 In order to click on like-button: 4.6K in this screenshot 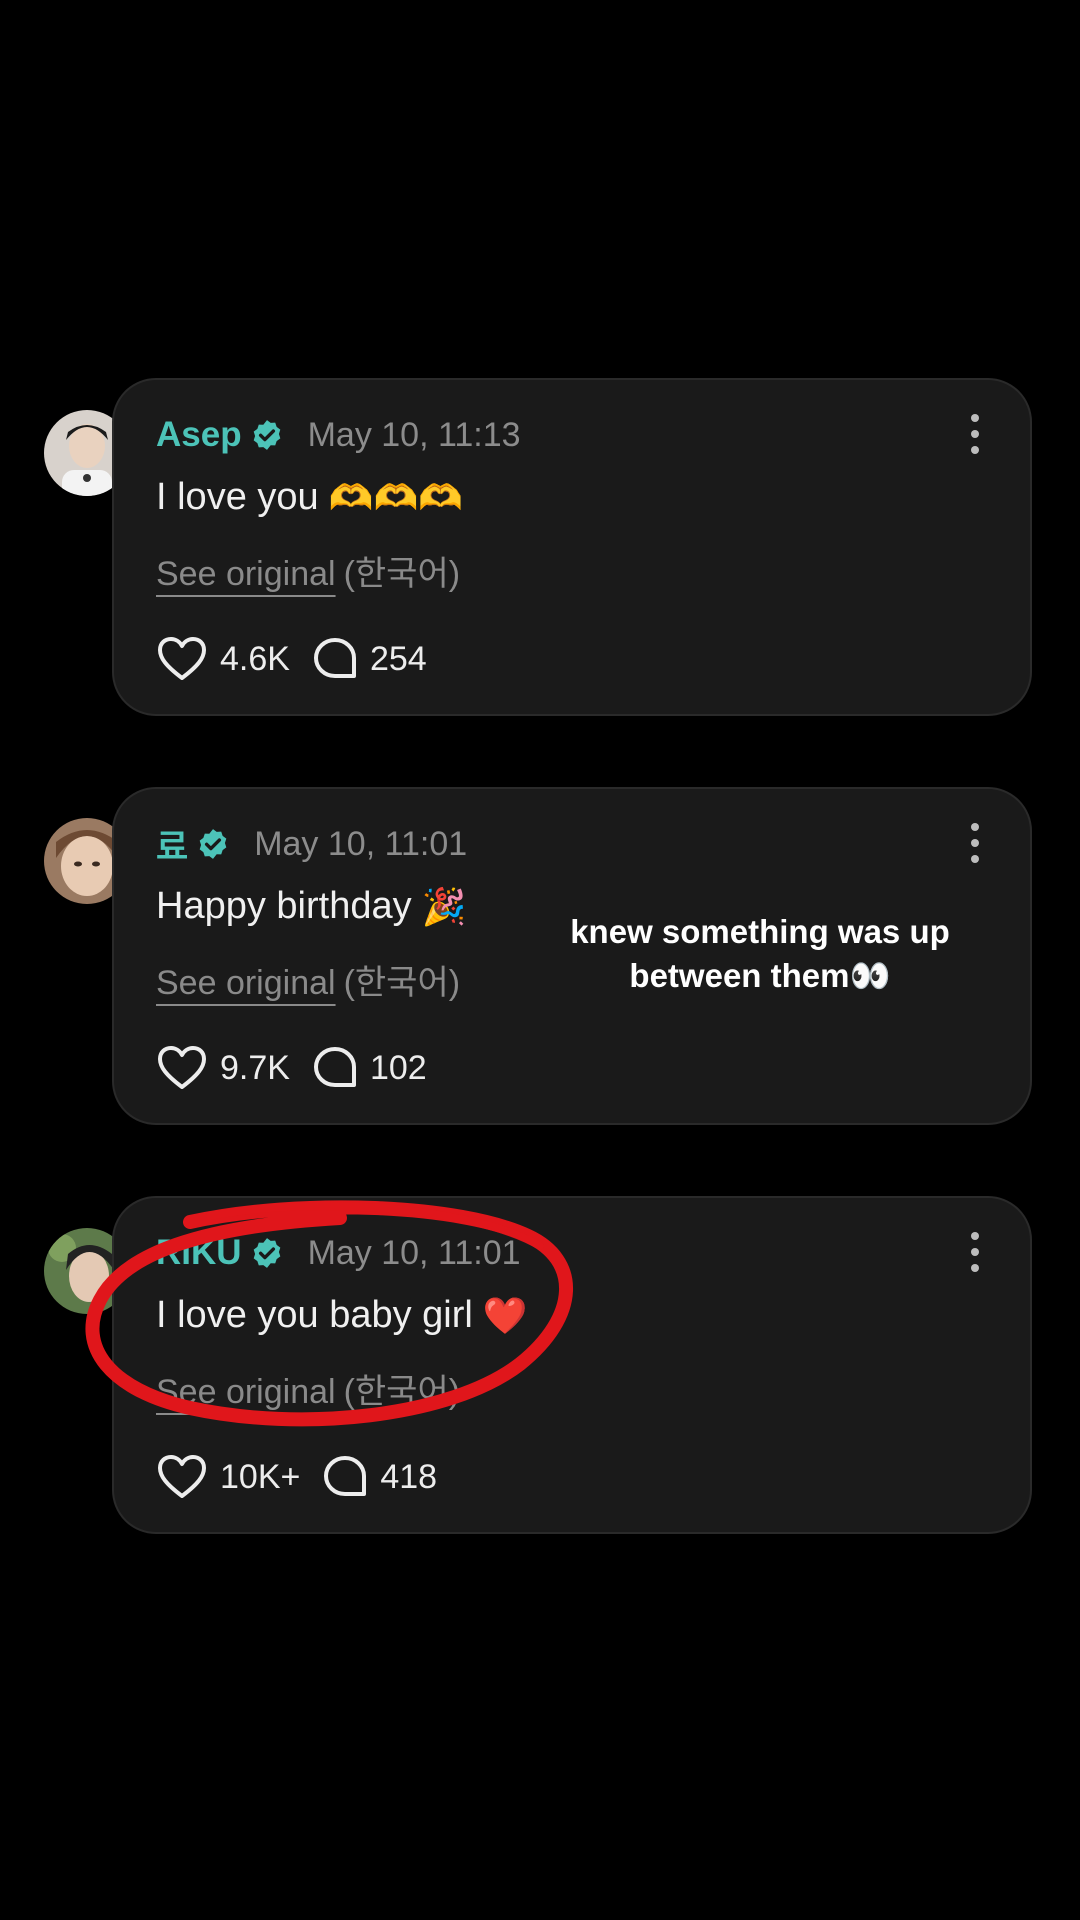, I will do `click(223, 659)`.